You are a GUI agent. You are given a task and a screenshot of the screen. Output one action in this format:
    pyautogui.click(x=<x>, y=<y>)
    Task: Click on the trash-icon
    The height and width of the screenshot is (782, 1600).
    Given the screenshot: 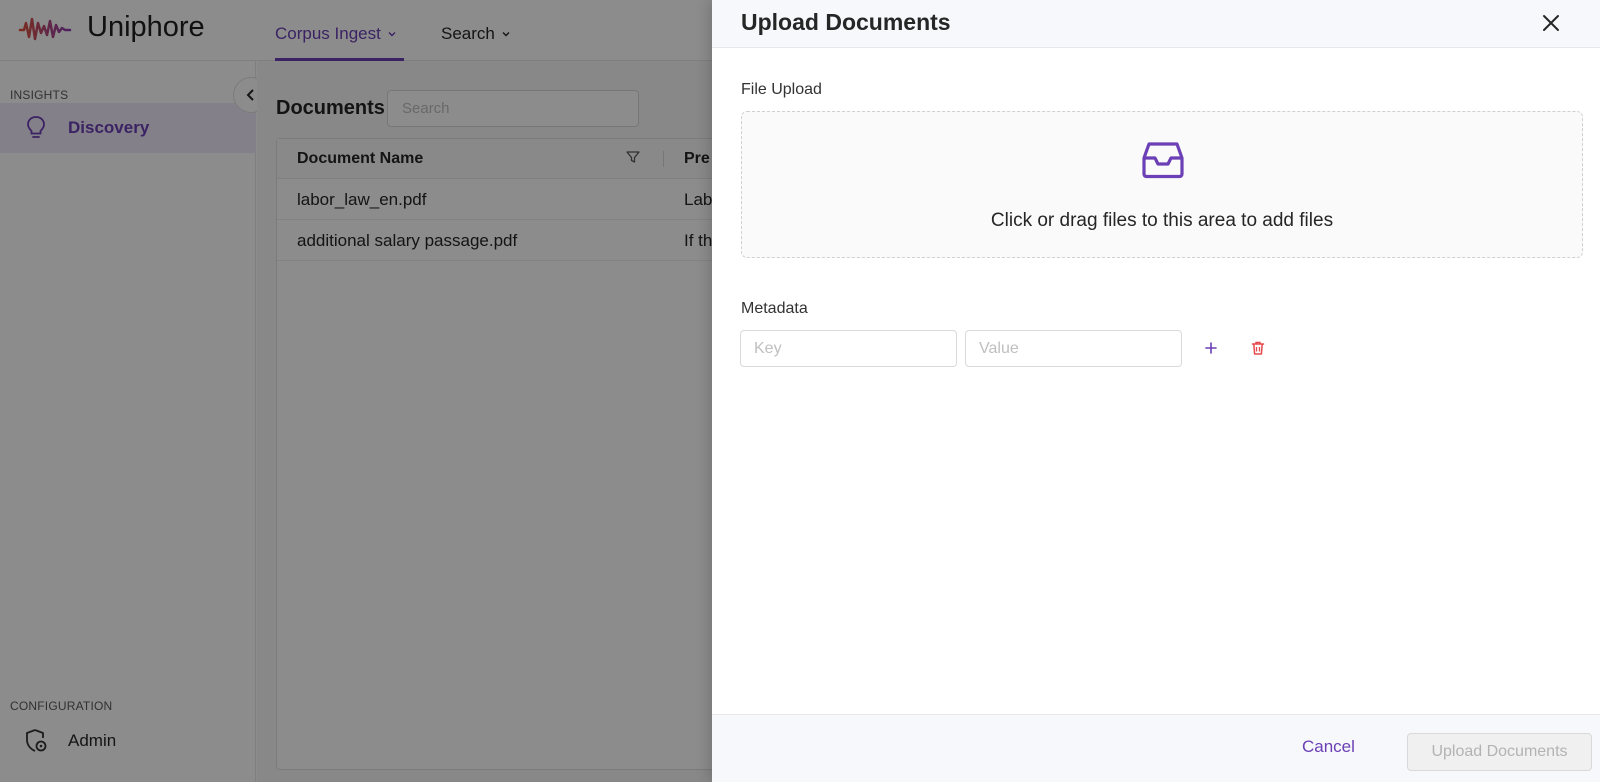 What is the action you would take?
    pyautogui.click(x=1258, y=348)
    